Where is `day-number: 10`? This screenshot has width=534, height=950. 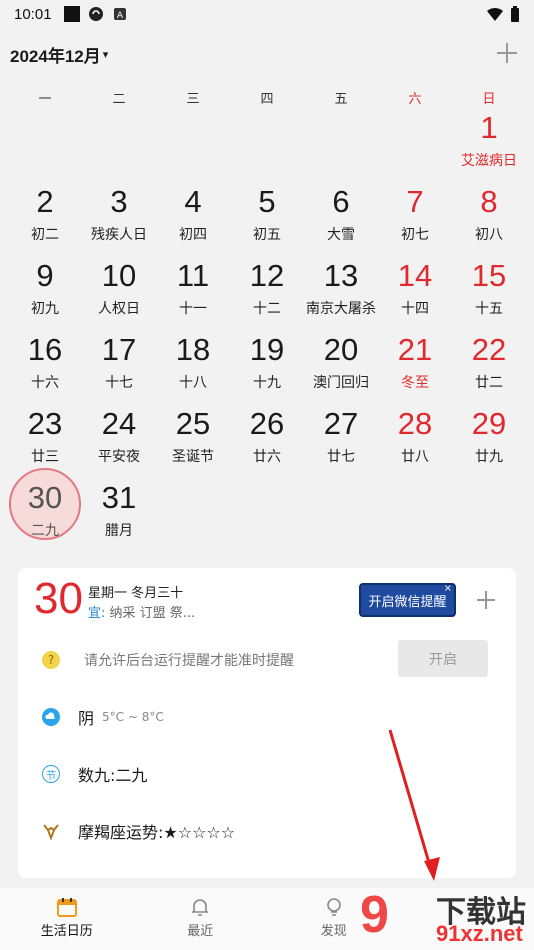
day-number: 10 is located at coordinates (119, 275).